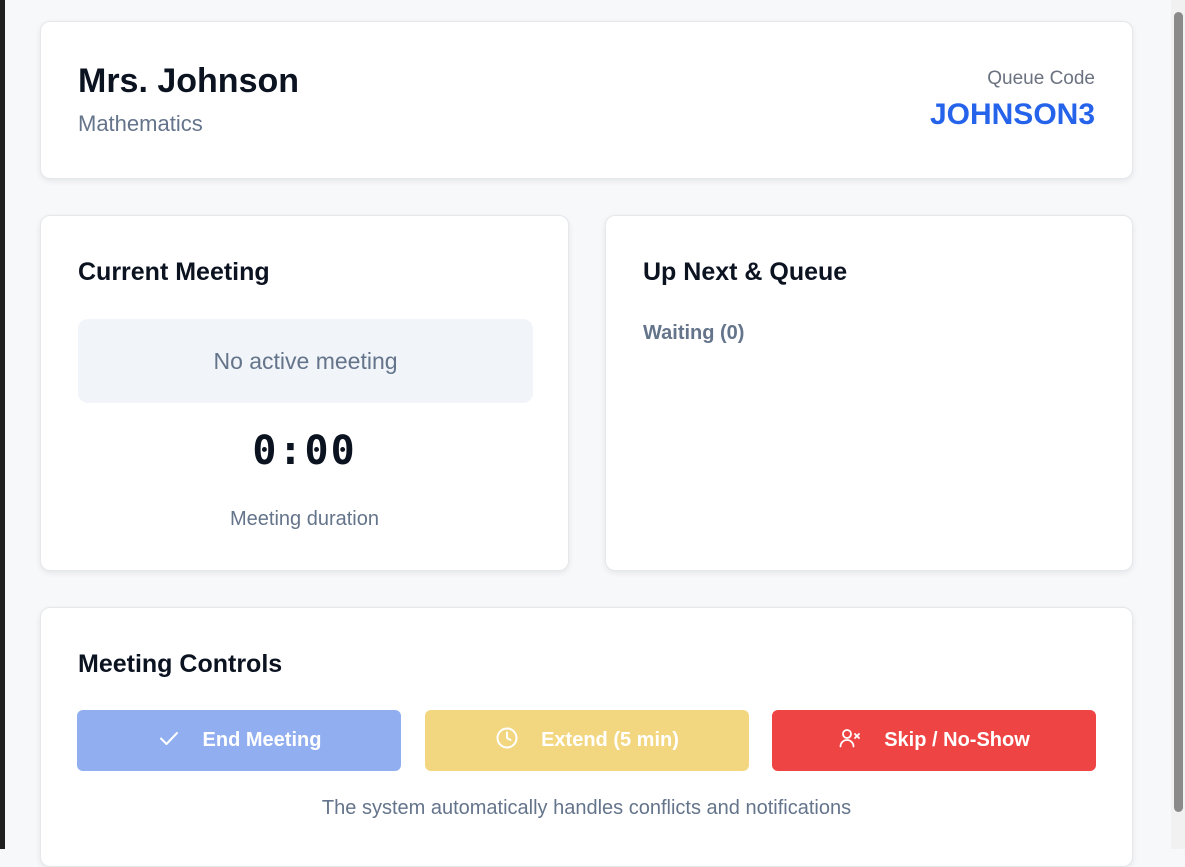 Image resolution: width=1185 pixels, height=867 pixels. What do you see at coordinates (694, 333) in the screenshot?
I see `waiting-count-label: Waiting (0)` at bounding box center [694, 333].